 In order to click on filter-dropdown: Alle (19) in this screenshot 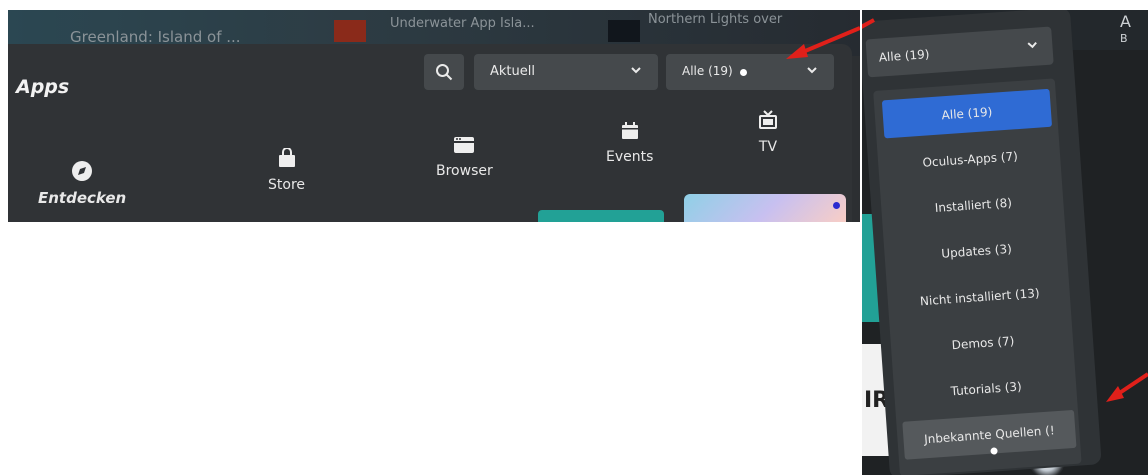, I will do `click(959, 52)`.